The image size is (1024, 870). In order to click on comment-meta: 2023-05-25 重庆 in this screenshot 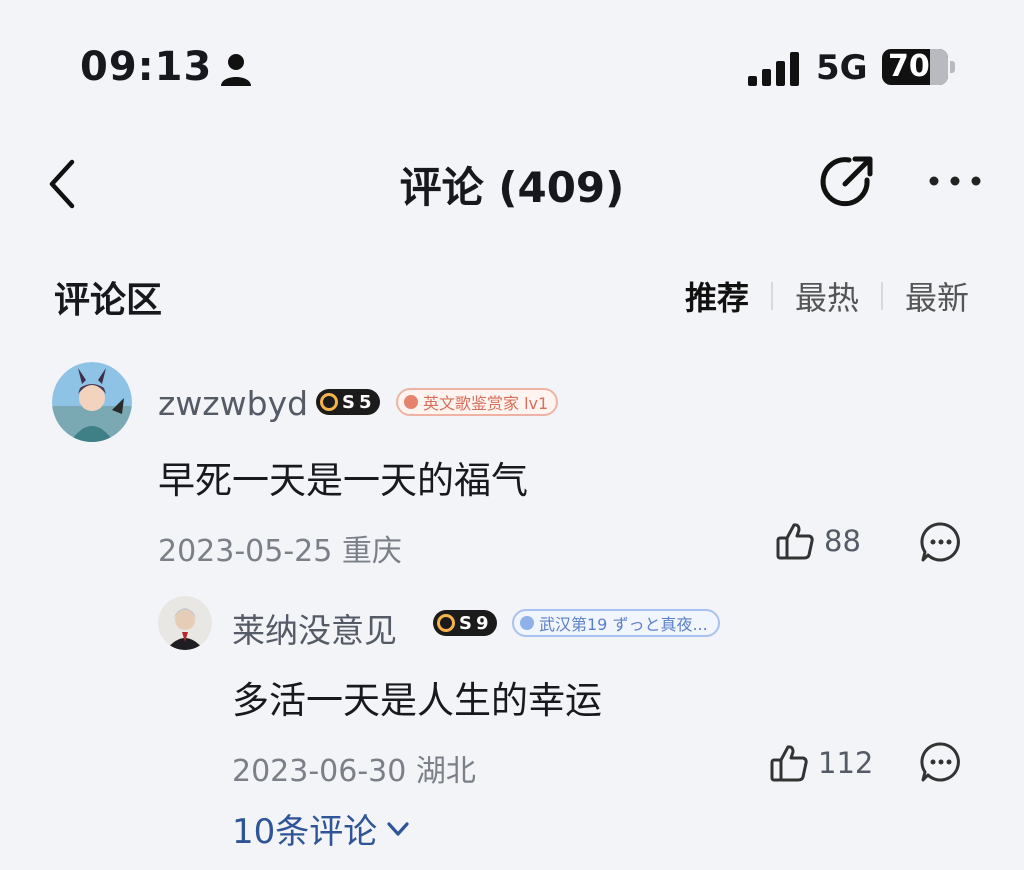, I will do `click(280, 551)`.